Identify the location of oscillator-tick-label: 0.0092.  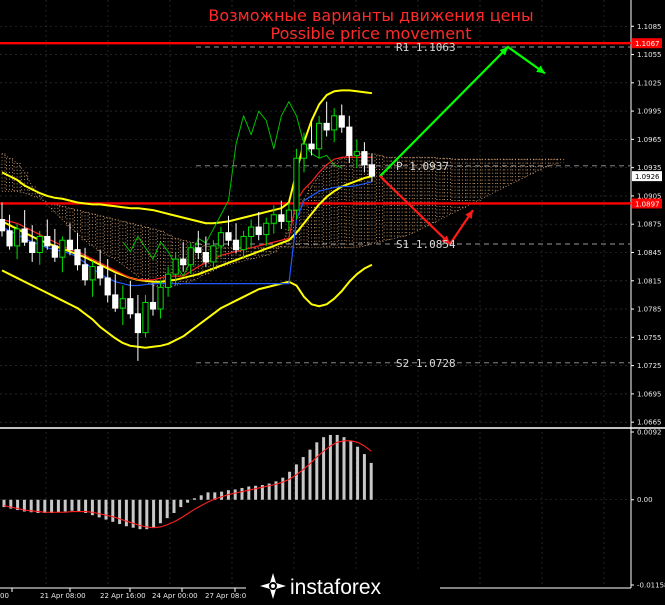
(649, 433).